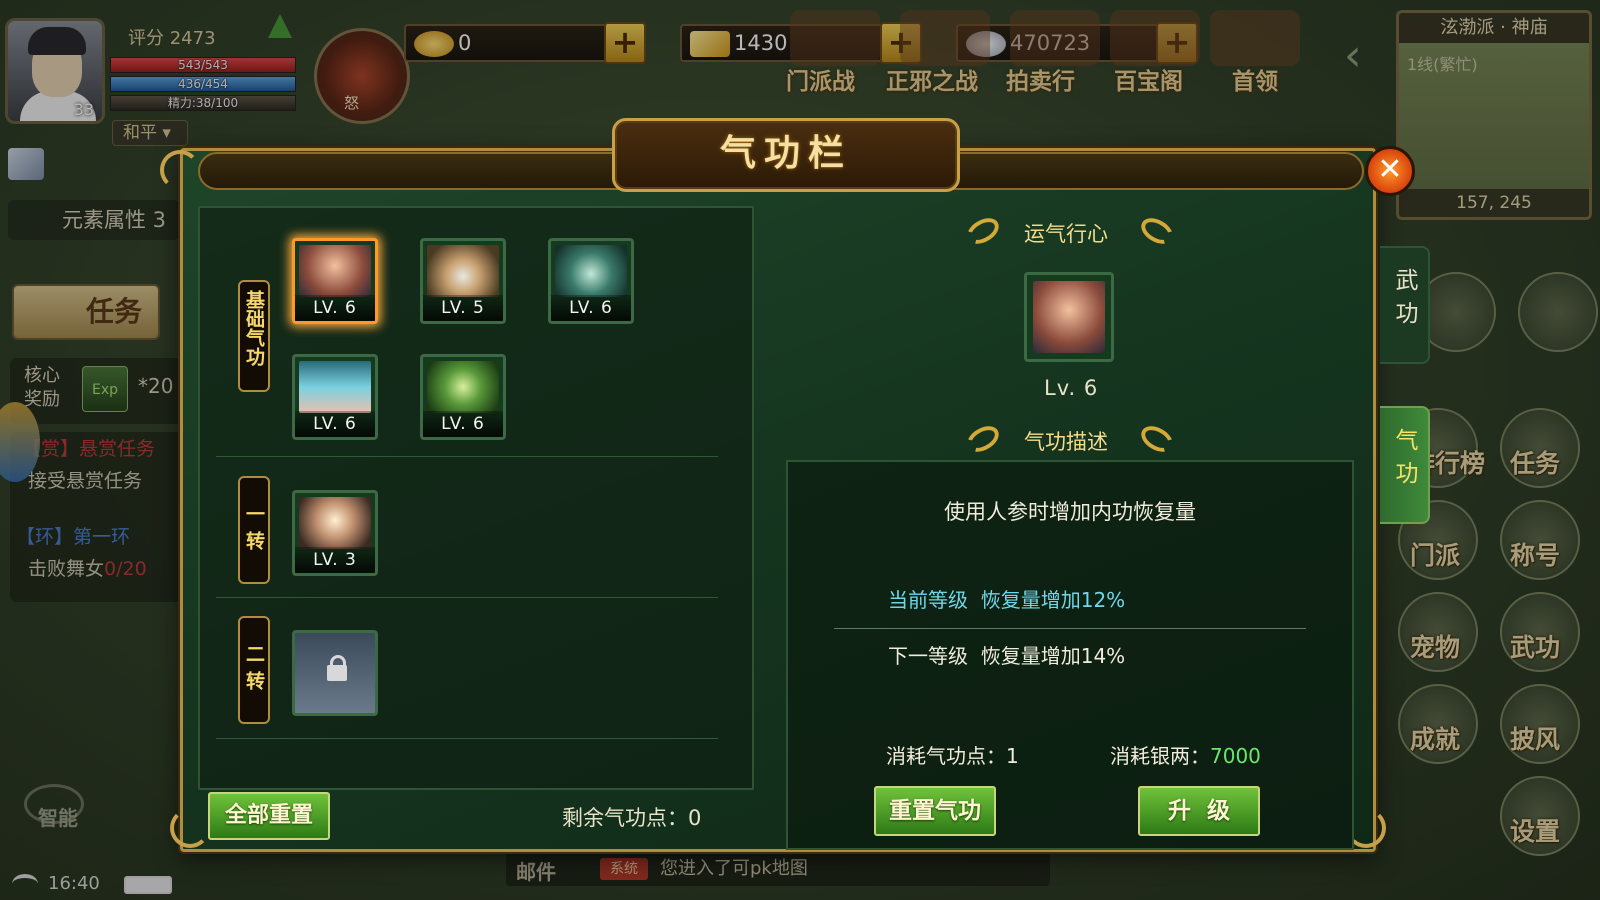 This screenshot has height=900, width=1600. I want to click on section-first-turn: 一转, so click(254, 530).